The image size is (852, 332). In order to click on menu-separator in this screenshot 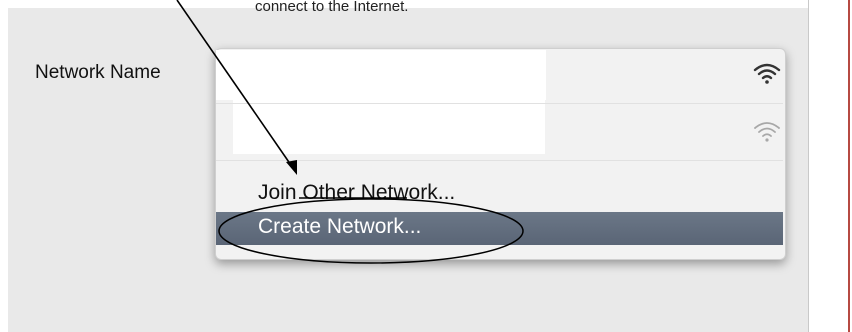, I will do `click(499, 160)`.